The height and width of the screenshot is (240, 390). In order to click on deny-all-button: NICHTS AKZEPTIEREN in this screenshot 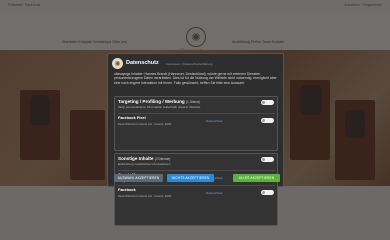, I will do `click(190, 178)`.